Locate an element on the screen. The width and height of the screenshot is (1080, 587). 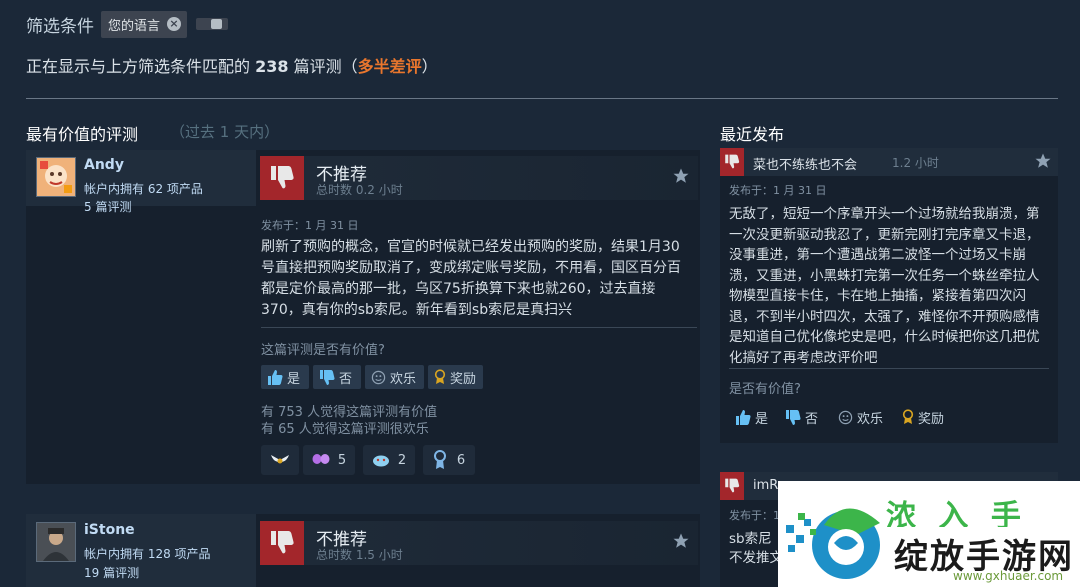
clear-icon is located at coordinates (216, 24).